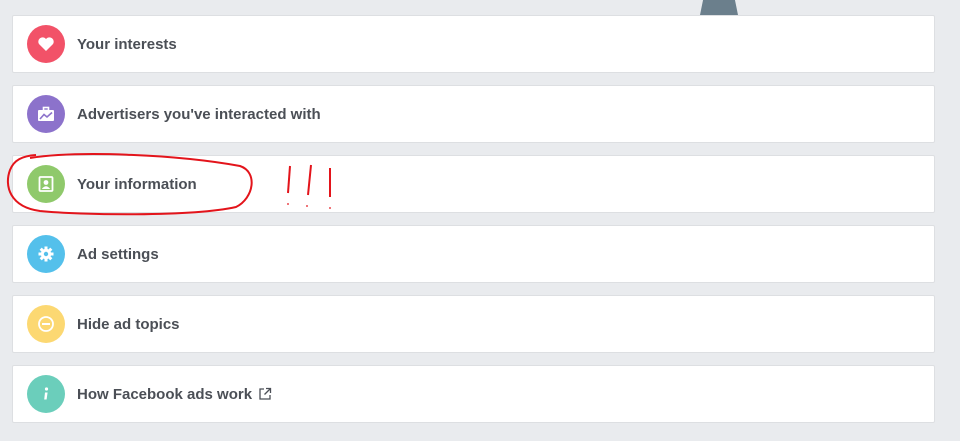 The width and height of the screenshot is (960, 441). What do you see at coordinates (46, 184) in the screenshot?
I see `id-card-icon` at bounding box center [46, 184].